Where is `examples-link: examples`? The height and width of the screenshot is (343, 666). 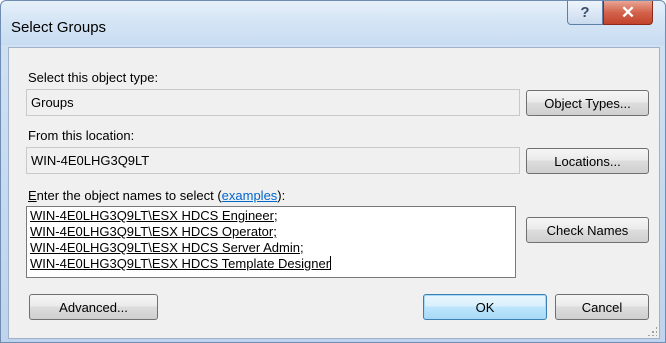 examples-link: examples is located at coordinates (250, 195).